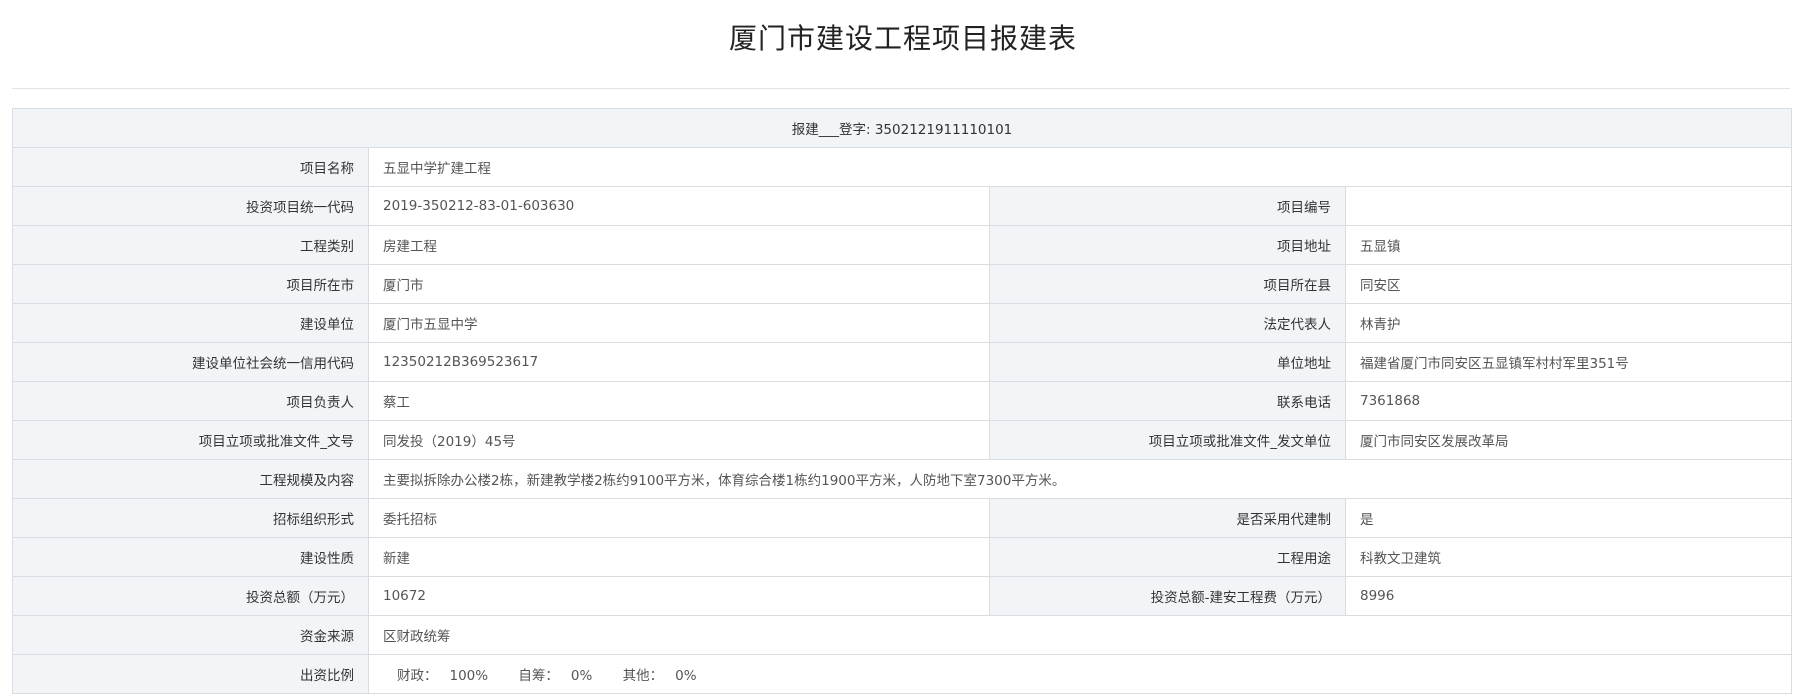  Describe the element at coordinates (1167, 284) in the screenshot. I see `project-county-label: 项目所在县` at that location.